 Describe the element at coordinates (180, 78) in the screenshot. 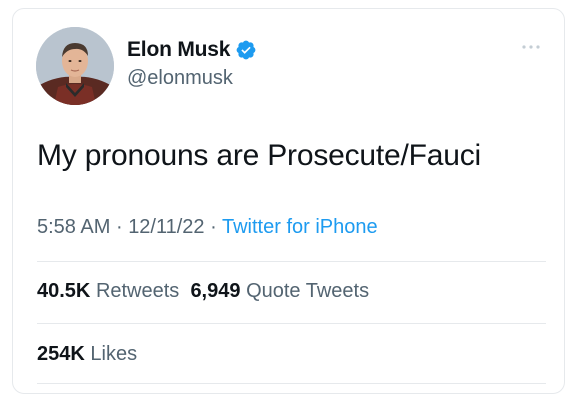

I see `author-handle: @elonmusk` at that location.